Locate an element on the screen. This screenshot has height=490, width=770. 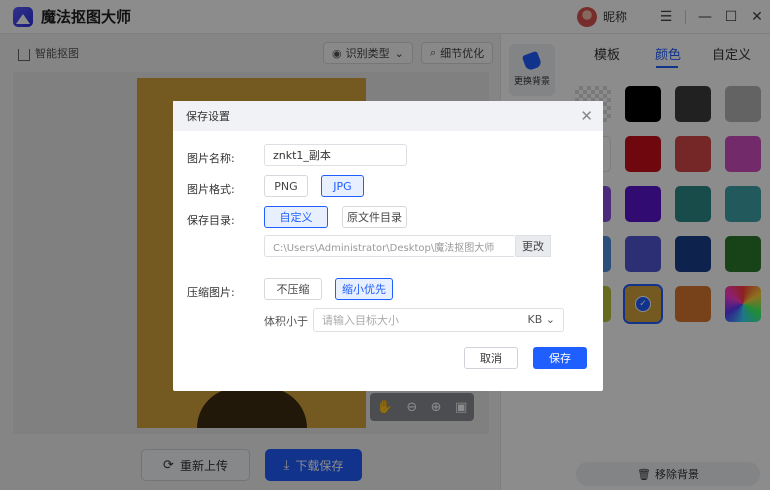
save-button: 保存 is located at coordinates (560, 358).